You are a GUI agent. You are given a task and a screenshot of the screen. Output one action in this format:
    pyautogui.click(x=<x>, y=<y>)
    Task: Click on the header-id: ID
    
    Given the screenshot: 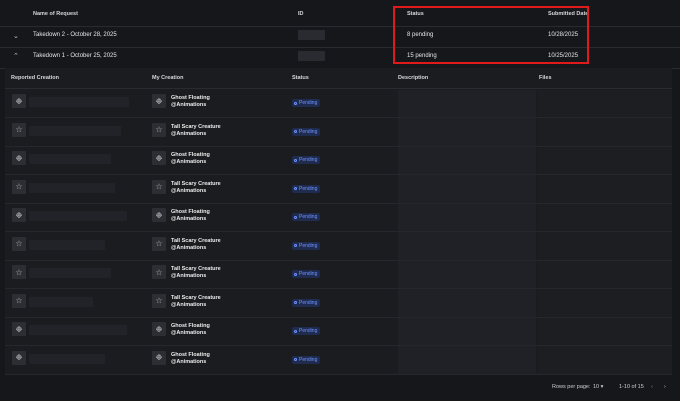 What is the action you would take?
    pyautogui.click(x=301, y=14)
    